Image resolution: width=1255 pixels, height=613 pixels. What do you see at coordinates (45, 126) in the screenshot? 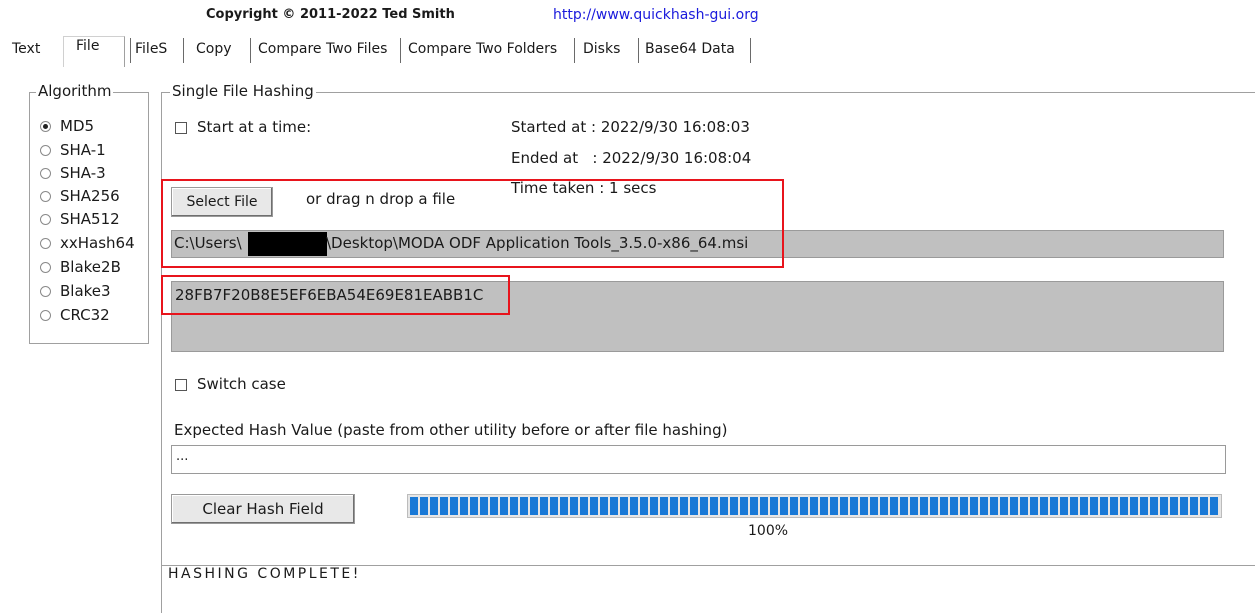
I see `radio-selected-icon` at bounding box center [45, 126].